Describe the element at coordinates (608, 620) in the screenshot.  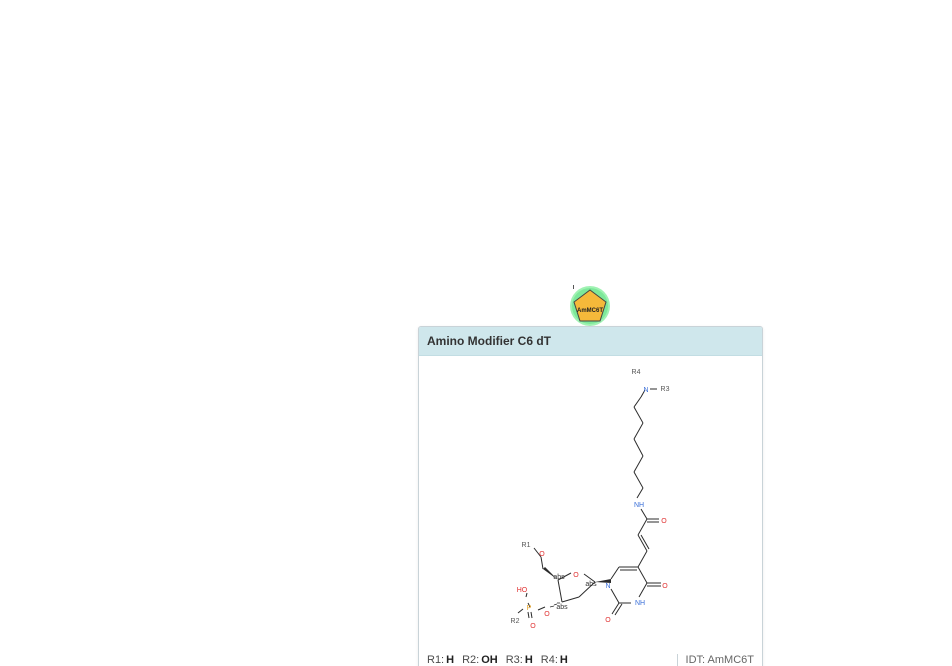
I see `o2-label: O` at that location.